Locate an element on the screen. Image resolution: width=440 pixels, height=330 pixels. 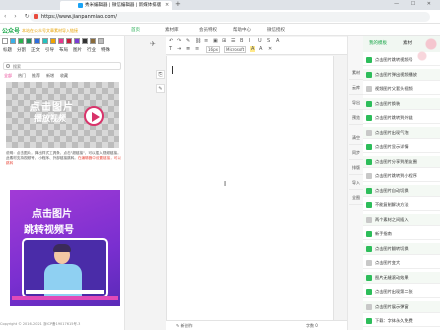
cat-special: 特殊 is located at coordinates (105, 50).